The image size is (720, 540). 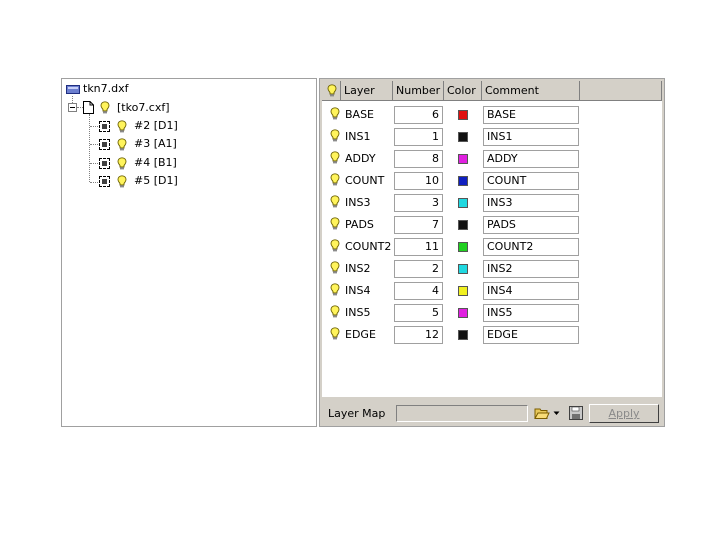 I want to click on open-layer-map-button, so click(x=547, y=413).